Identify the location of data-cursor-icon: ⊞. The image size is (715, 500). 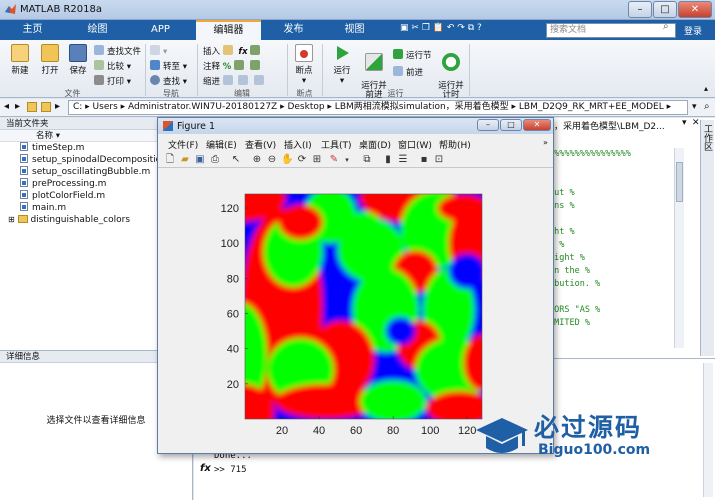
(317, 160).